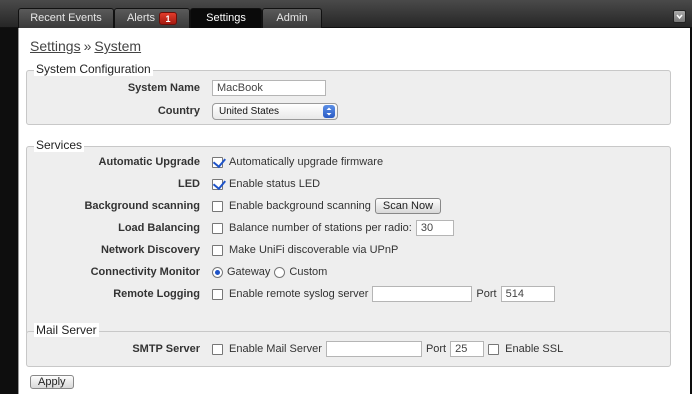 The image size is (692, 394). Describe the element at coordinates (149, 162) in the screenshot. I see `auto-upgrade-label: Automatic Upgrade` at that location.